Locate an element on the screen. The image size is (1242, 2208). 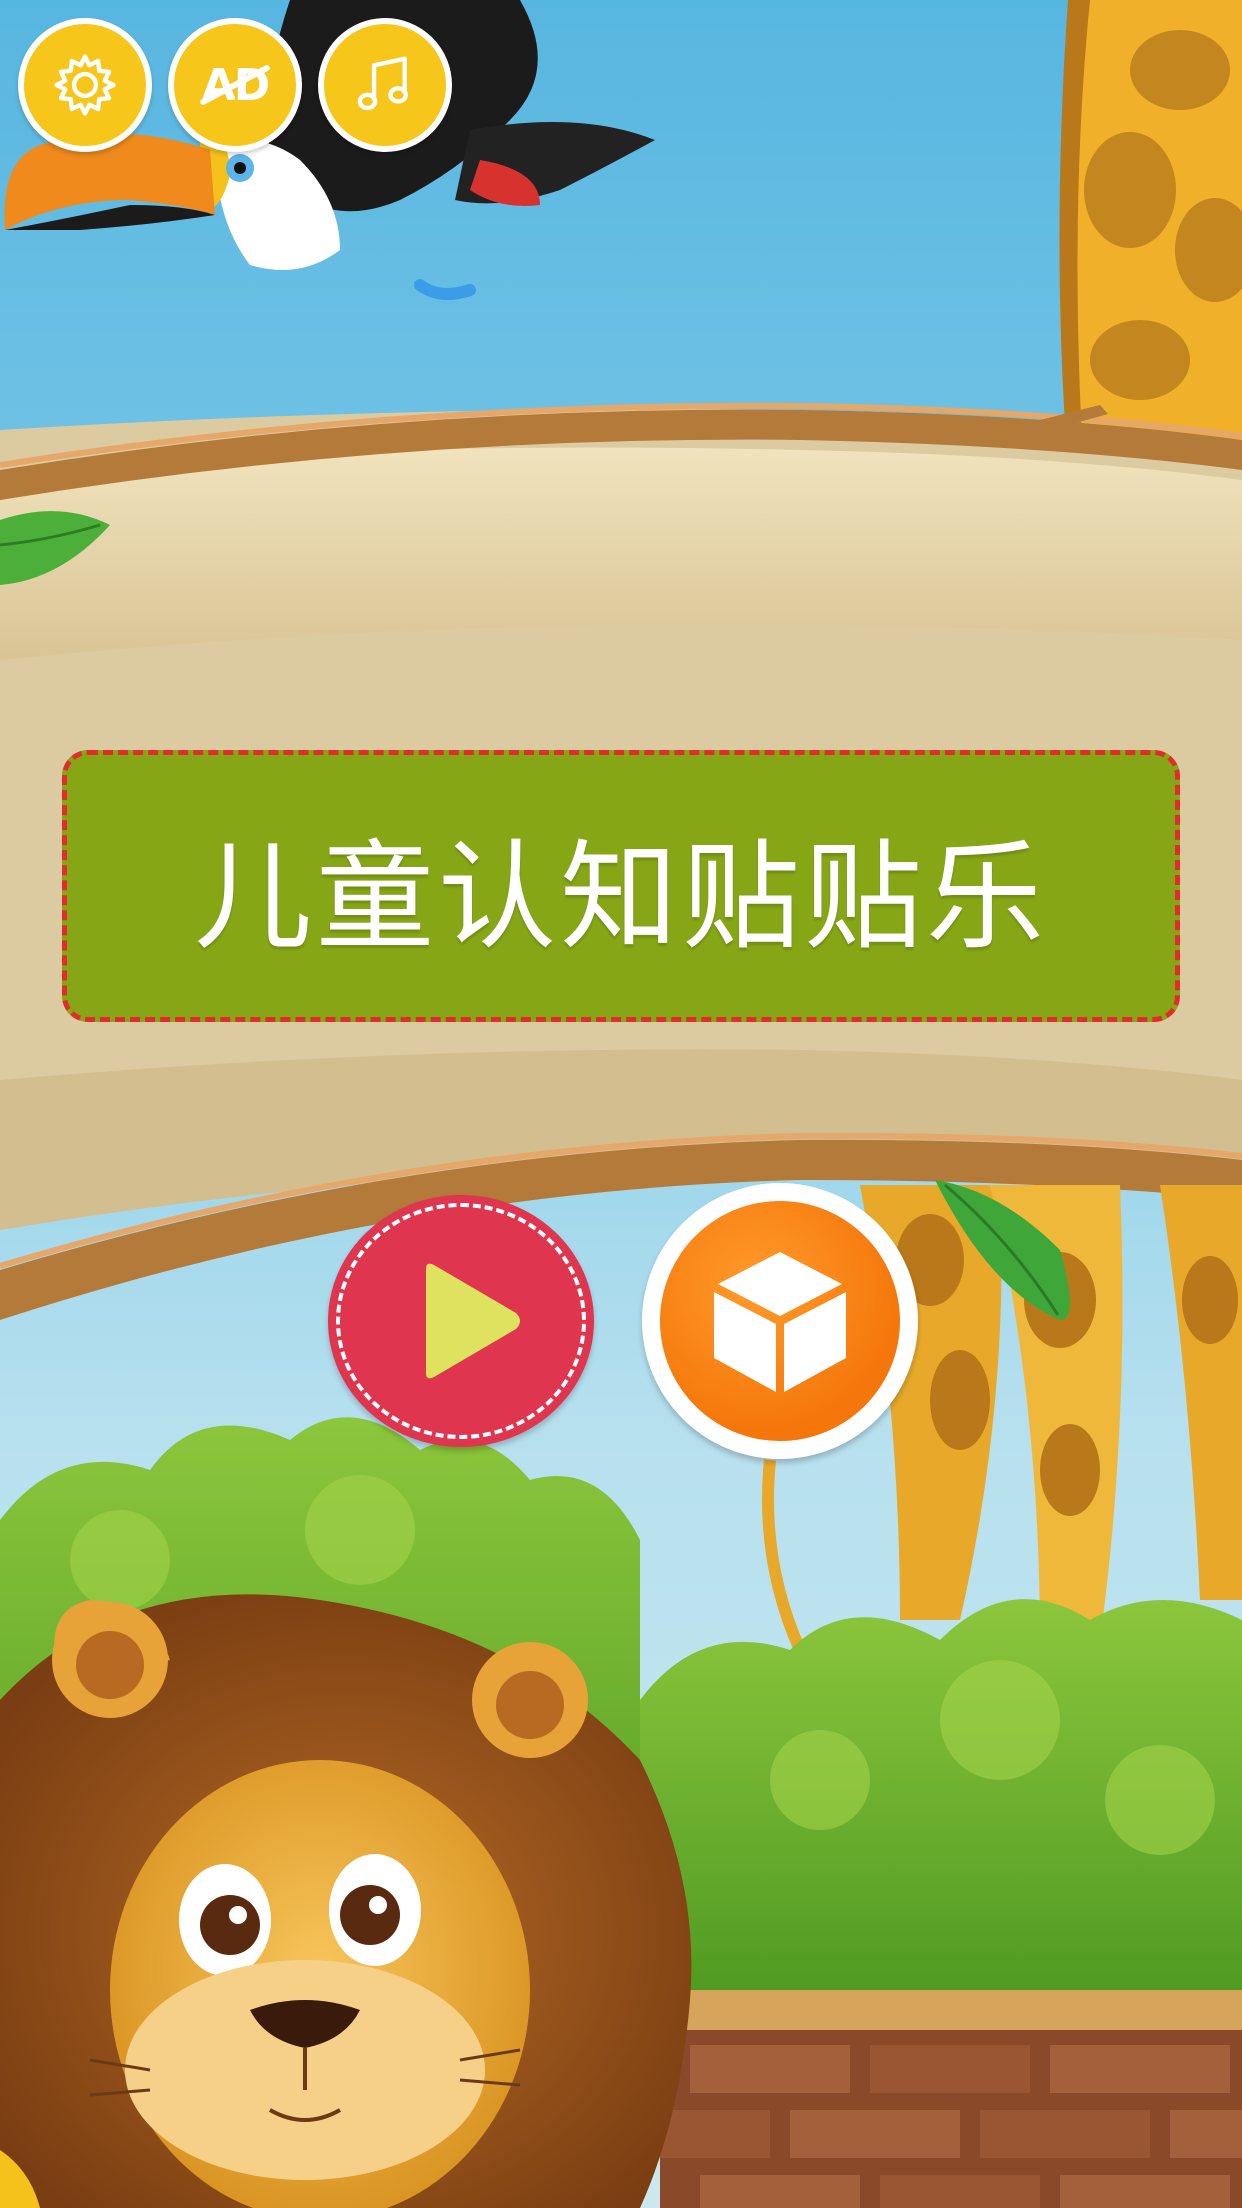
settings-button is located at coordinates (85, 85).